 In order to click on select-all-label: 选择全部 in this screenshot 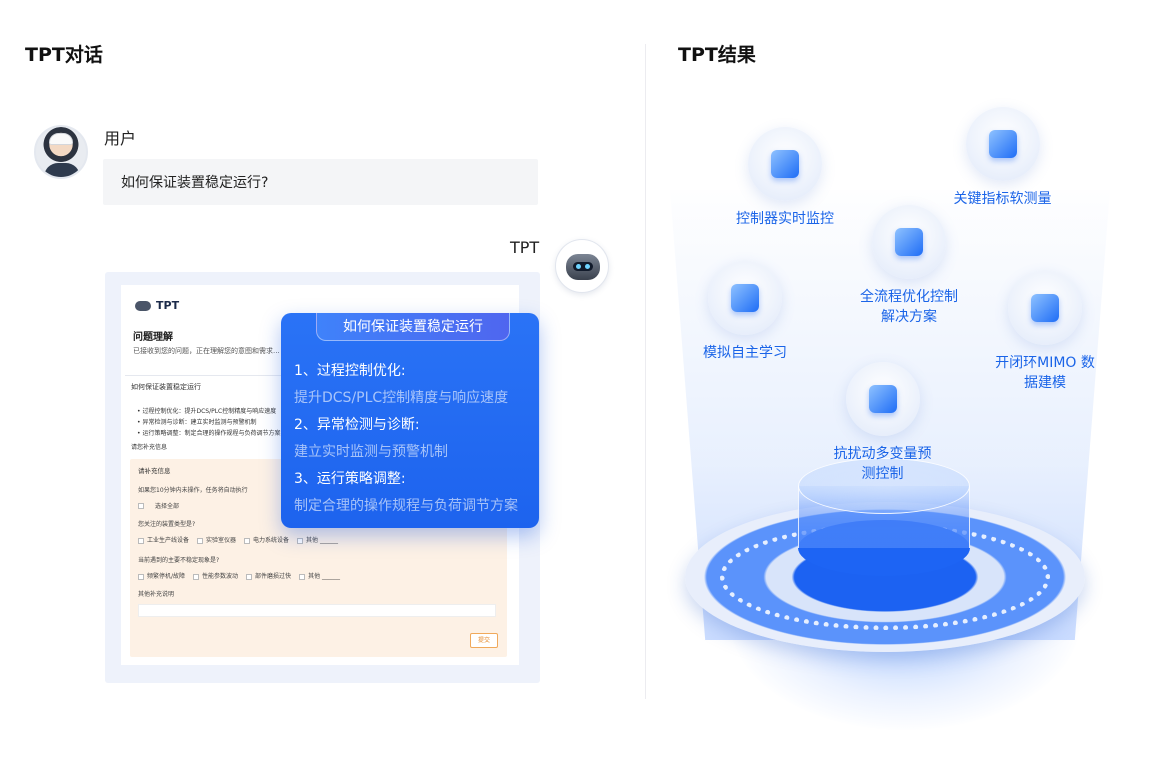, I will do `click(167, 506)`.